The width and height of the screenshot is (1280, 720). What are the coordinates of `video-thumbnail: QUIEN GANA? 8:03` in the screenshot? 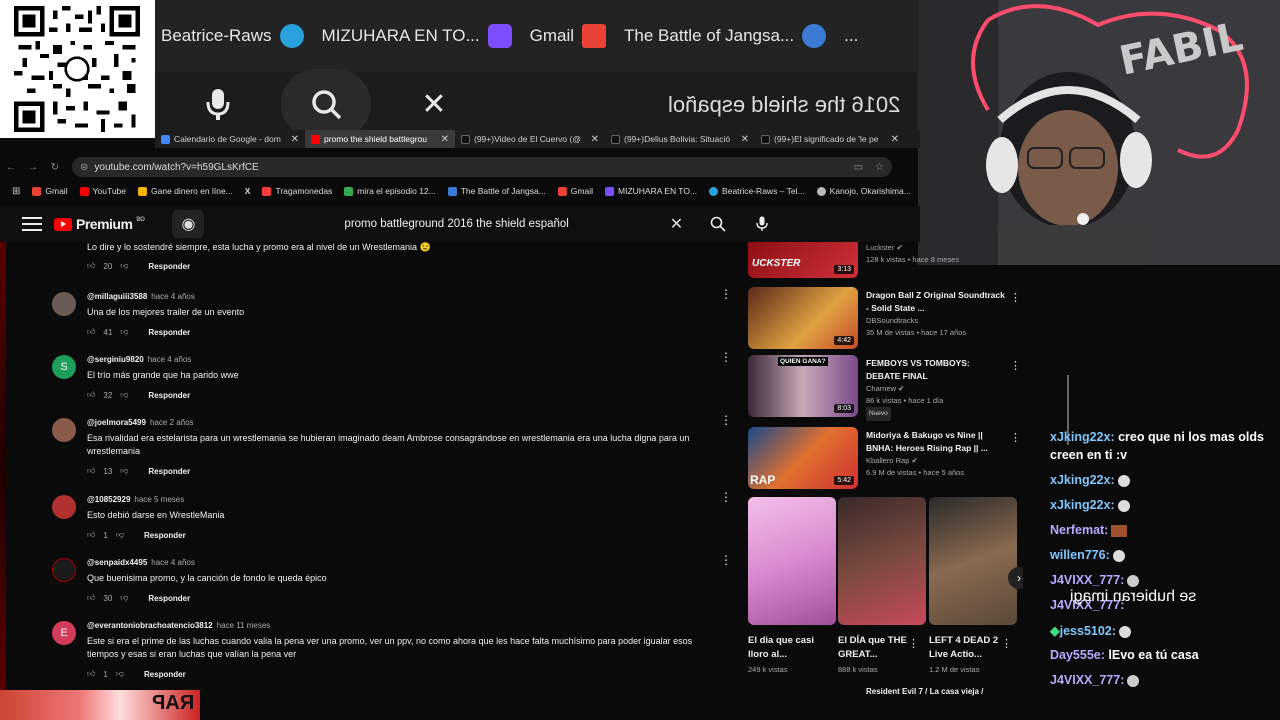 It's located at (803, 386).